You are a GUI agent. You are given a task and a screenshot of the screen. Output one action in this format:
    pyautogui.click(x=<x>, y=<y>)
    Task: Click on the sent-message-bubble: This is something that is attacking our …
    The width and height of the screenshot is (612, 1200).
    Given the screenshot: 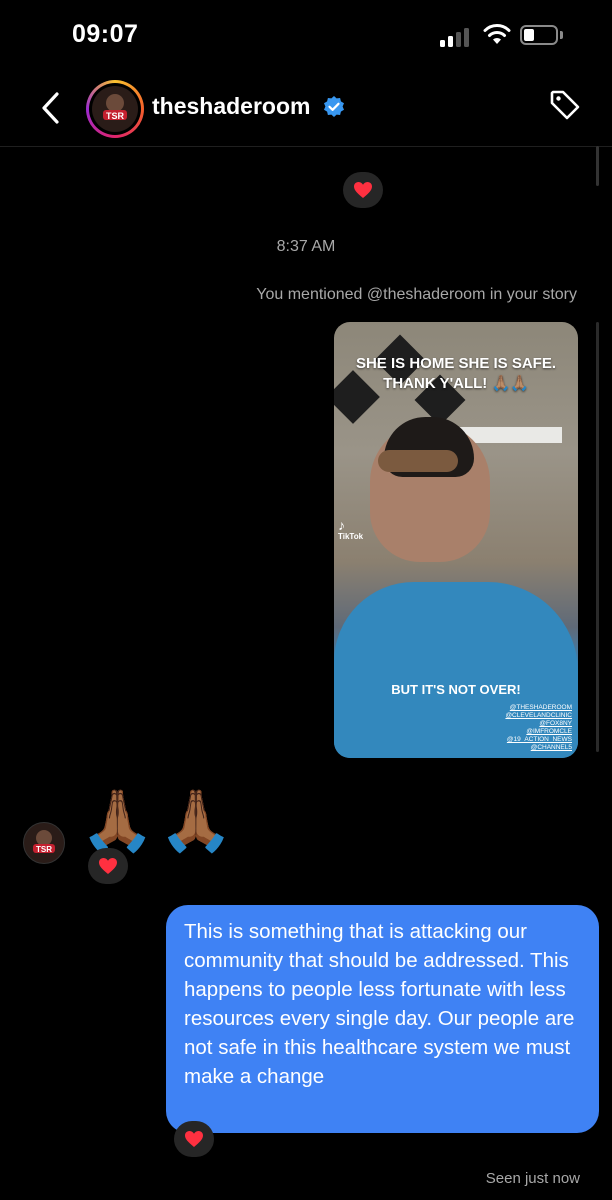 What is the action you would take?
    pyautogui.click(x=382, y=1019)
    